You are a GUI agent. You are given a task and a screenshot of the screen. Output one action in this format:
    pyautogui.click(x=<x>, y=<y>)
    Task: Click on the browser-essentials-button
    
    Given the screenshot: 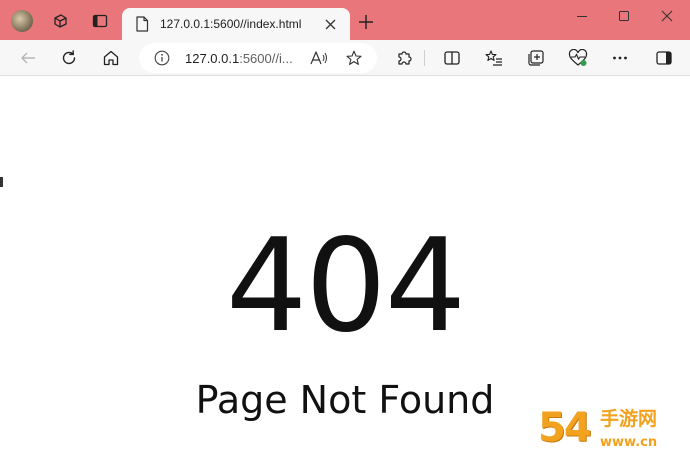 What is the action you would take?
    pyautogui.click(x=578, y=58)
    